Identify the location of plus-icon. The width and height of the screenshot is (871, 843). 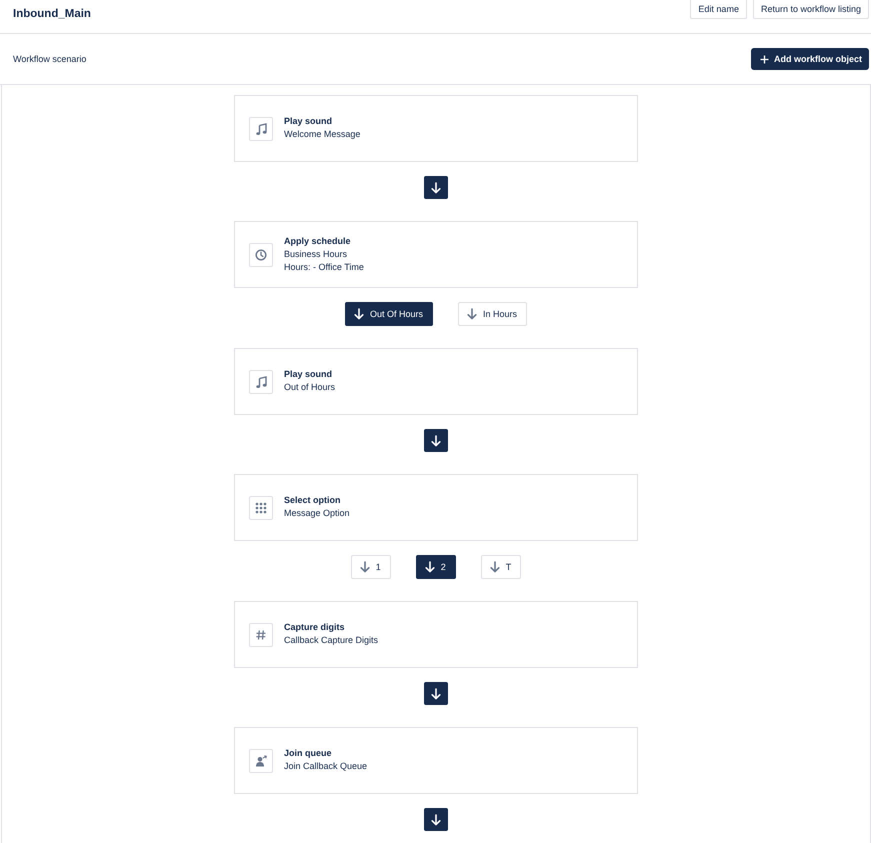
(764, 59).